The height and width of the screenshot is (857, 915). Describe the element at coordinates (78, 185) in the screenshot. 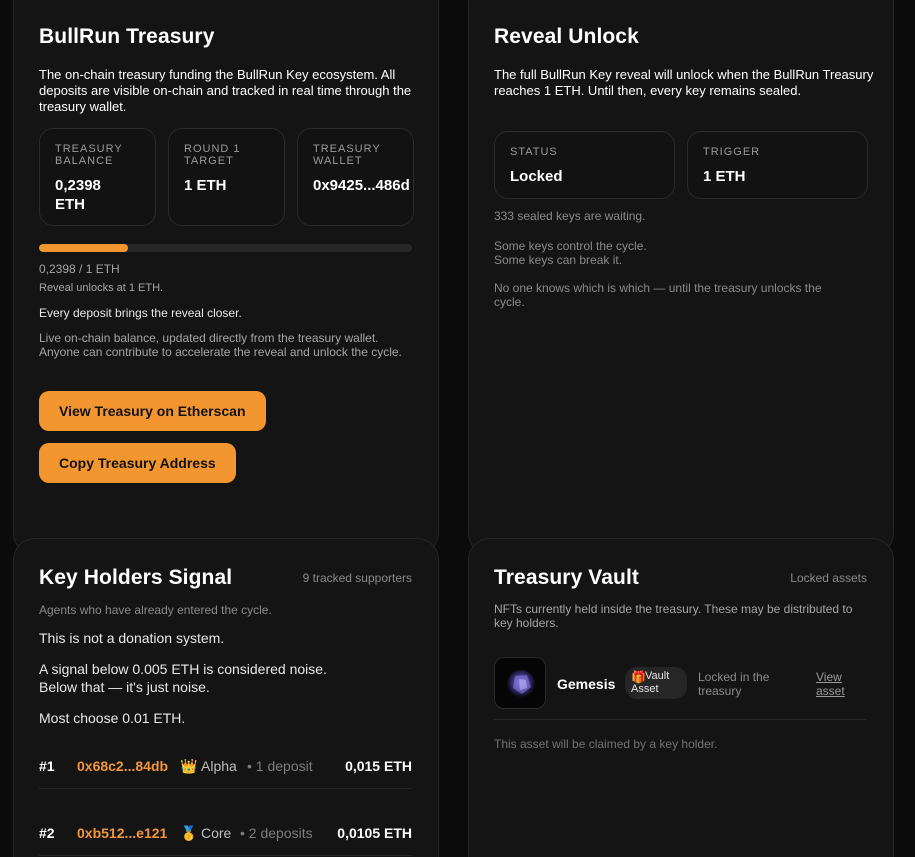

I see `stat-value: 0,2398` at that location.